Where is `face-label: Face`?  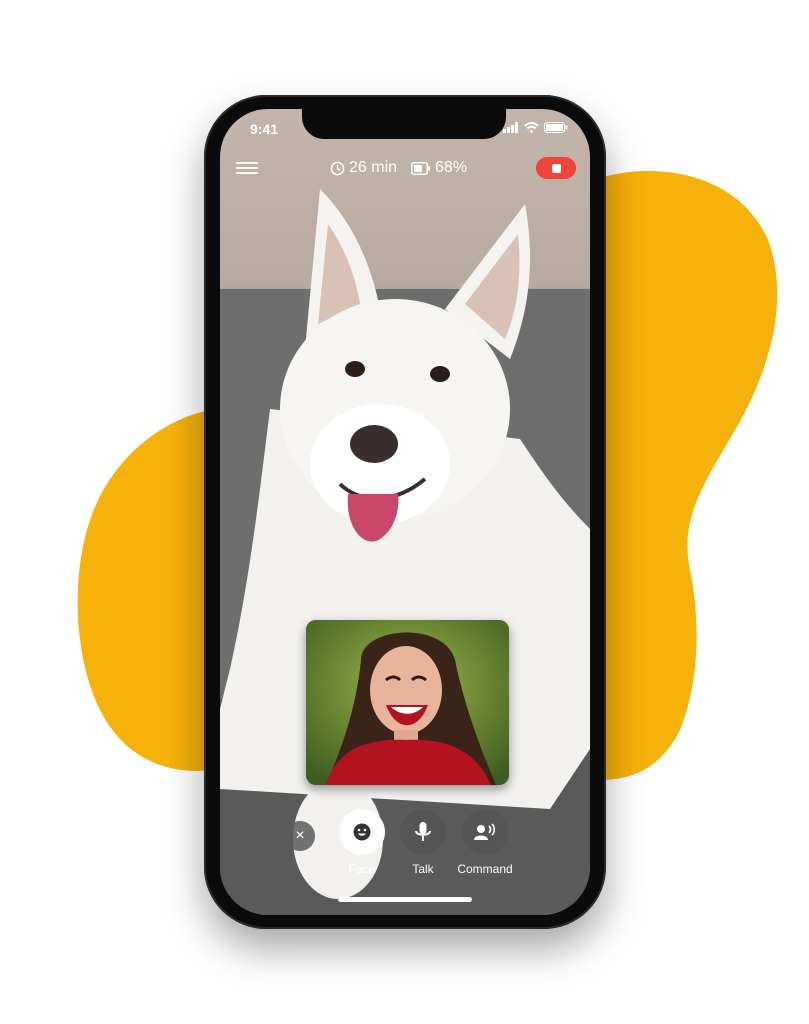 face-label: Face is located at coordinates (362, 869).